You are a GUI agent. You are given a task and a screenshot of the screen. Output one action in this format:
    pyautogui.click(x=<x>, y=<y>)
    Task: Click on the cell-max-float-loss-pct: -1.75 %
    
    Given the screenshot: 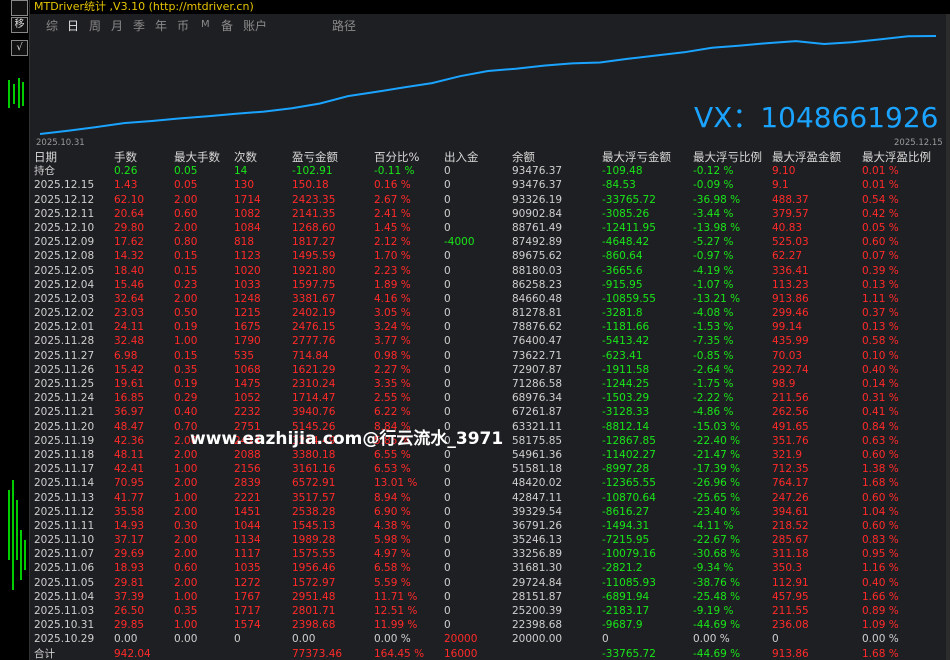 What is the action you would take?
    pyautogui.click(x=713, y=384)
    